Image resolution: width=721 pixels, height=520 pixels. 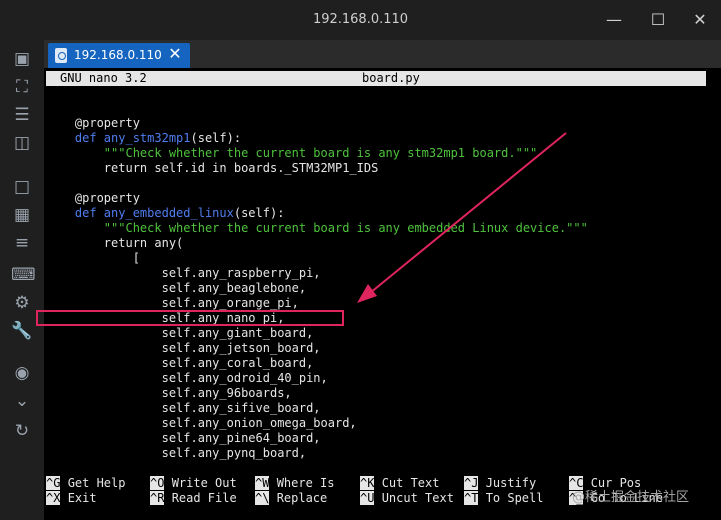 I want to click on arrow-head, so click(x=367, y=293).